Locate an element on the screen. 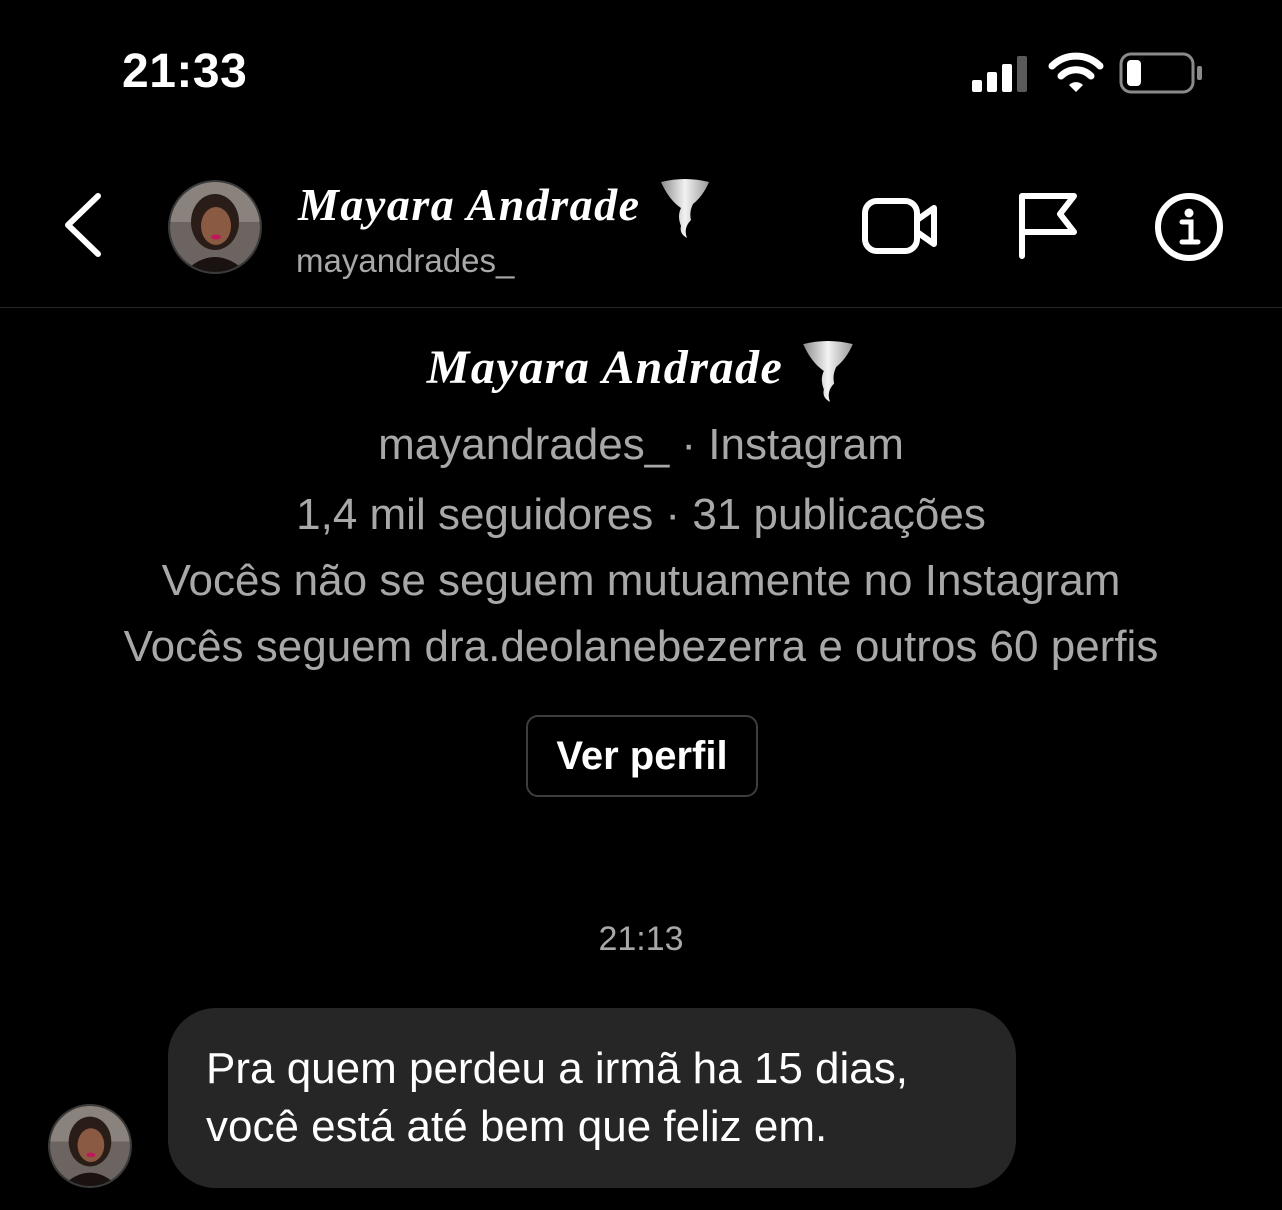 The height and width of the screenshot is (1210, 1282). view-profile-button: Ver perfil is located at coordinates (642, 756).